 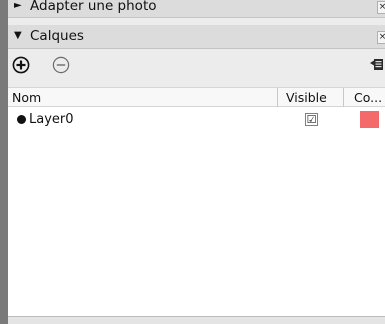 What do you see at coordinates (369, 119) in the screenshot?
I see `layer-color-swatch` at bounding box center [369, 119].